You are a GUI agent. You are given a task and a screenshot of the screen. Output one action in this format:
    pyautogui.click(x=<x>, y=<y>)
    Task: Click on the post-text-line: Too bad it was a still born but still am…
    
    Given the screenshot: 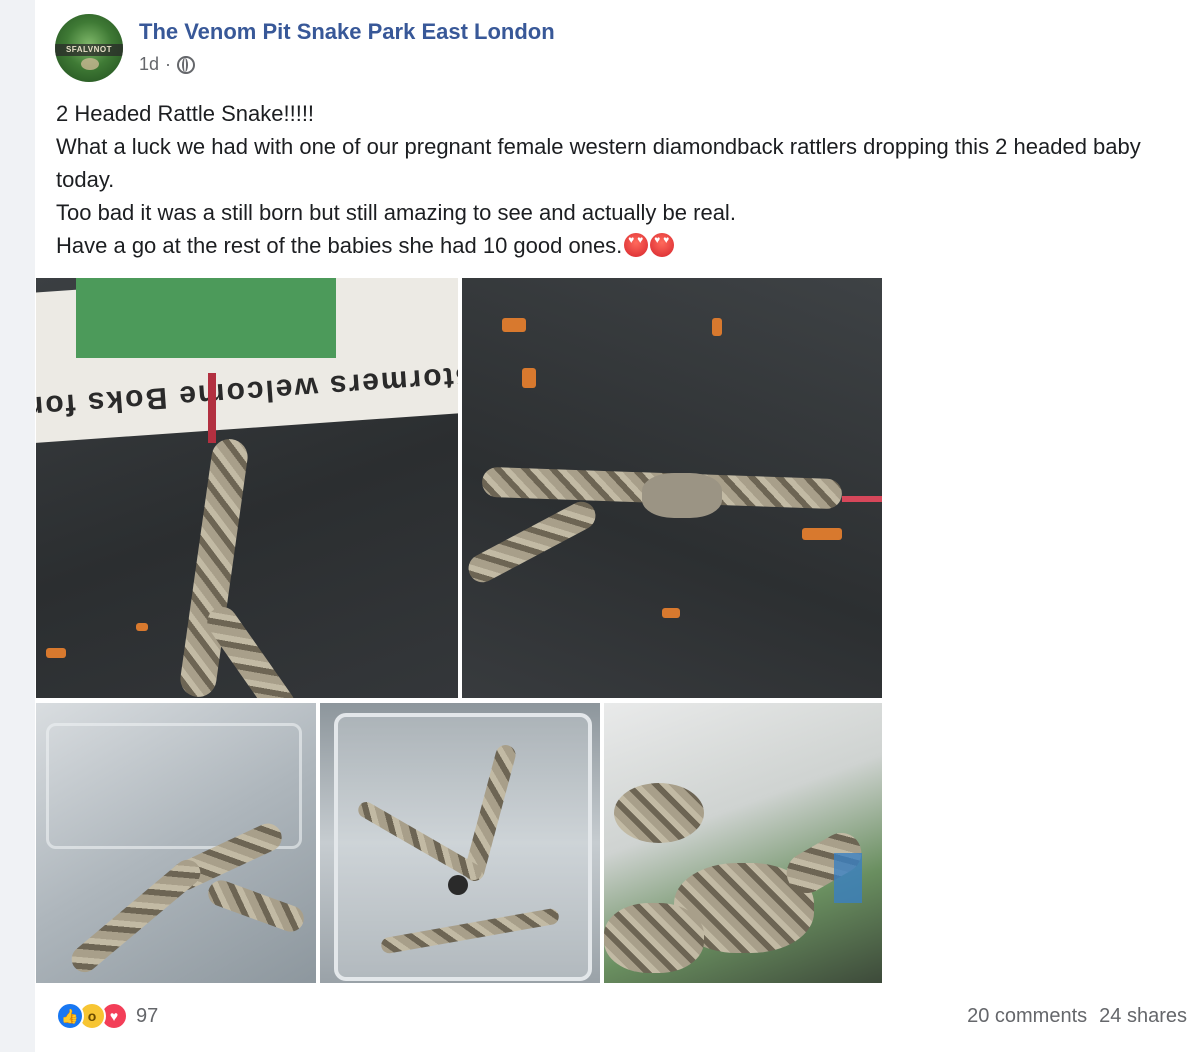 What is the action you would take?
    pyautogui.click(x=396, y=212)
    